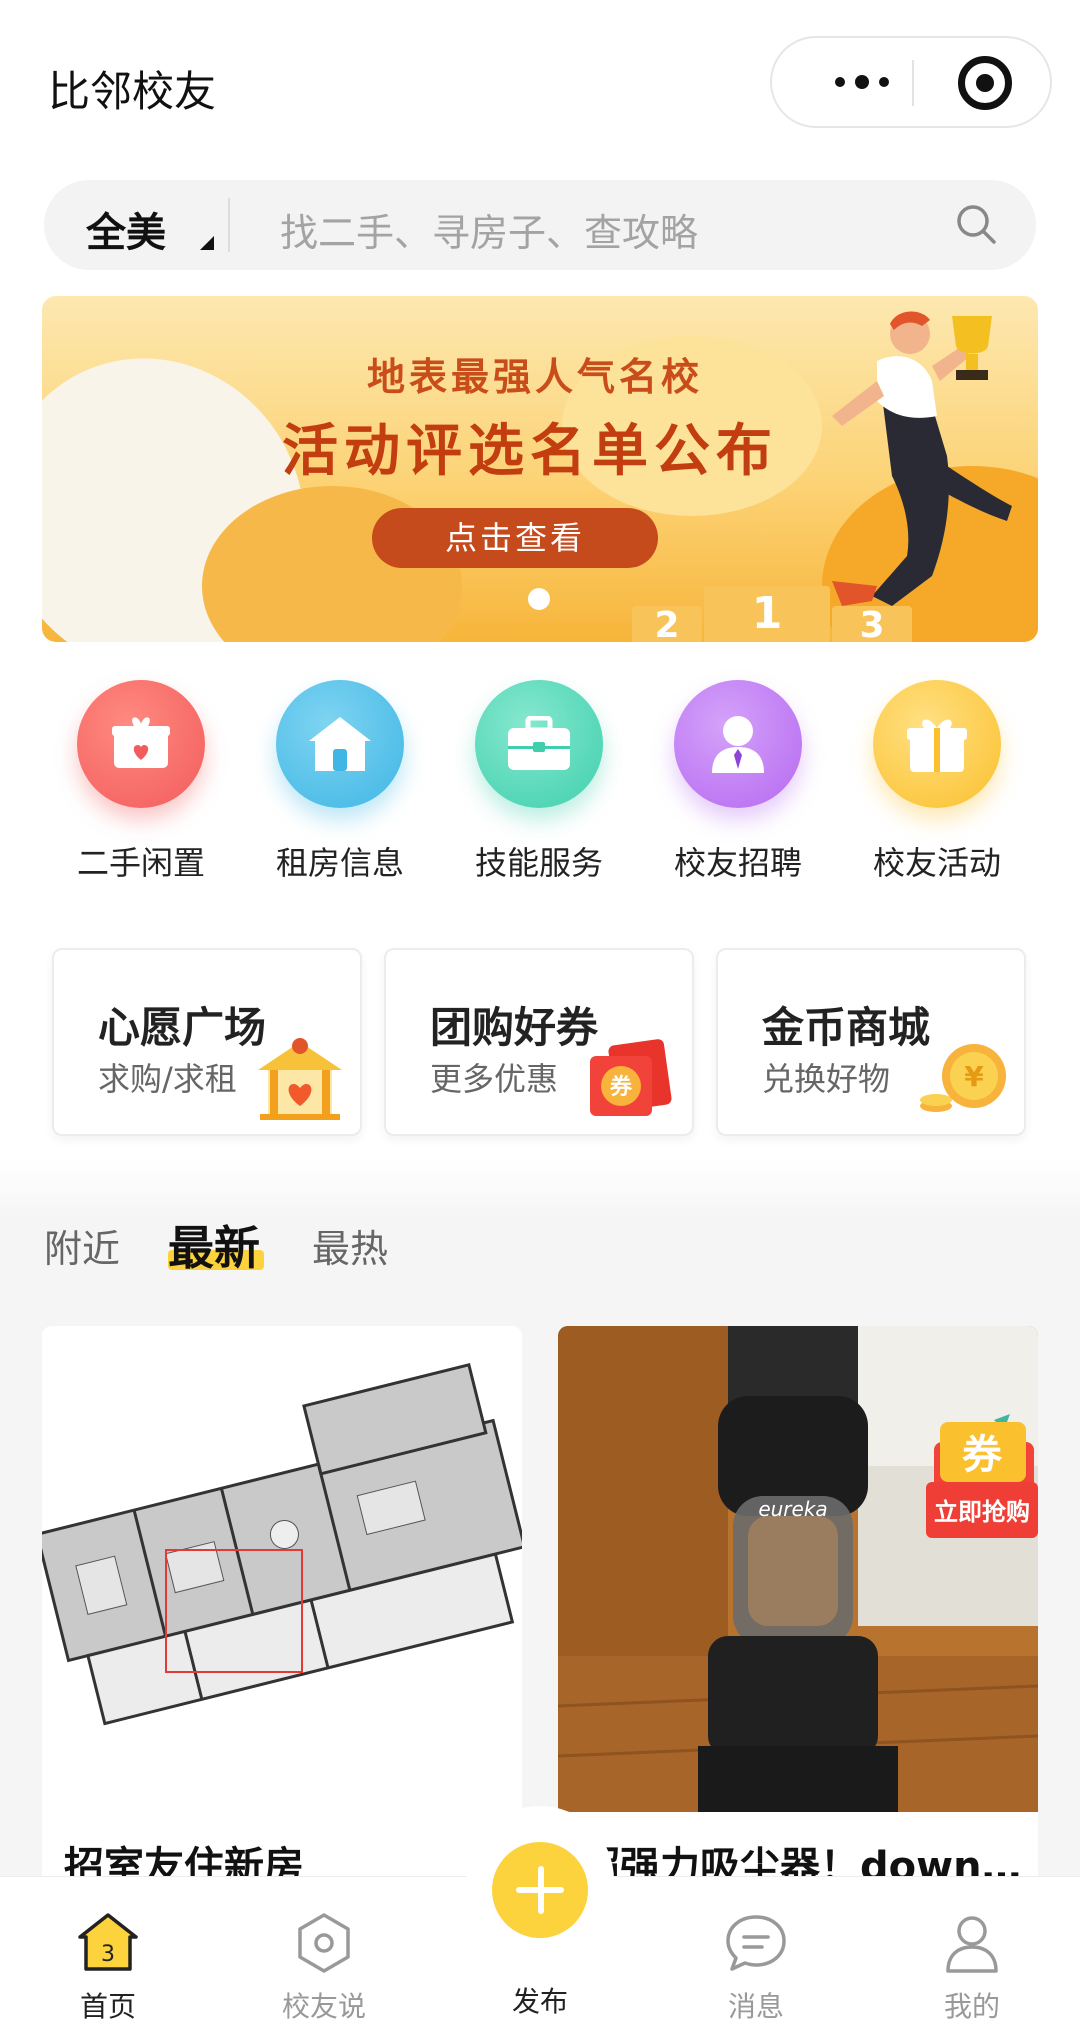  I want to click on category-recruit: 校友招聘, so click(738, 782).